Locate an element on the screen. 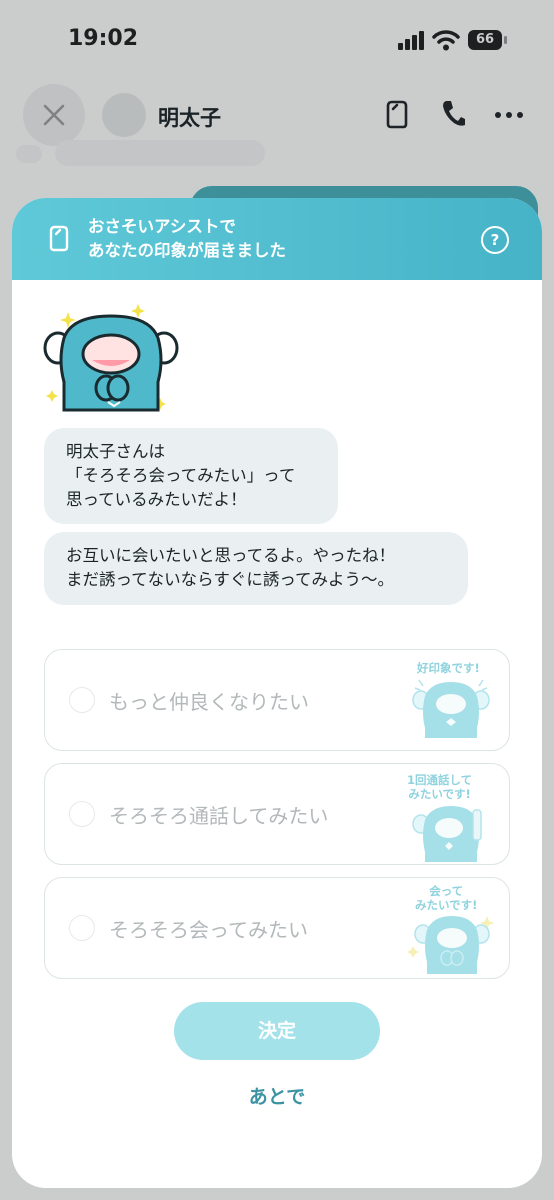  message-line: まだ誘ってないならすぐに誘ってみよう〜。 is located at coordinates (230, 579).